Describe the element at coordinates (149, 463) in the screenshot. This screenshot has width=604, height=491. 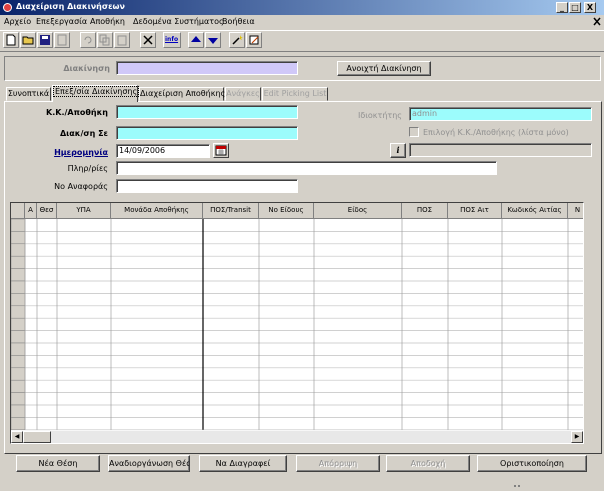
I see `reorganize-positions-button: Αναδιοργάνωση Θέσεων` at that location.